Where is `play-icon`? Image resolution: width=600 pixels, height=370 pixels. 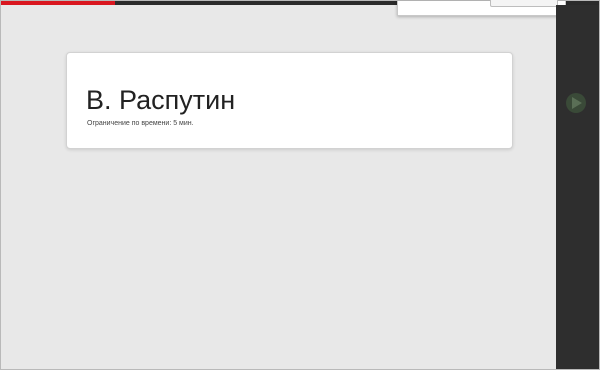
play-icon is located at coordinates (577, 103).